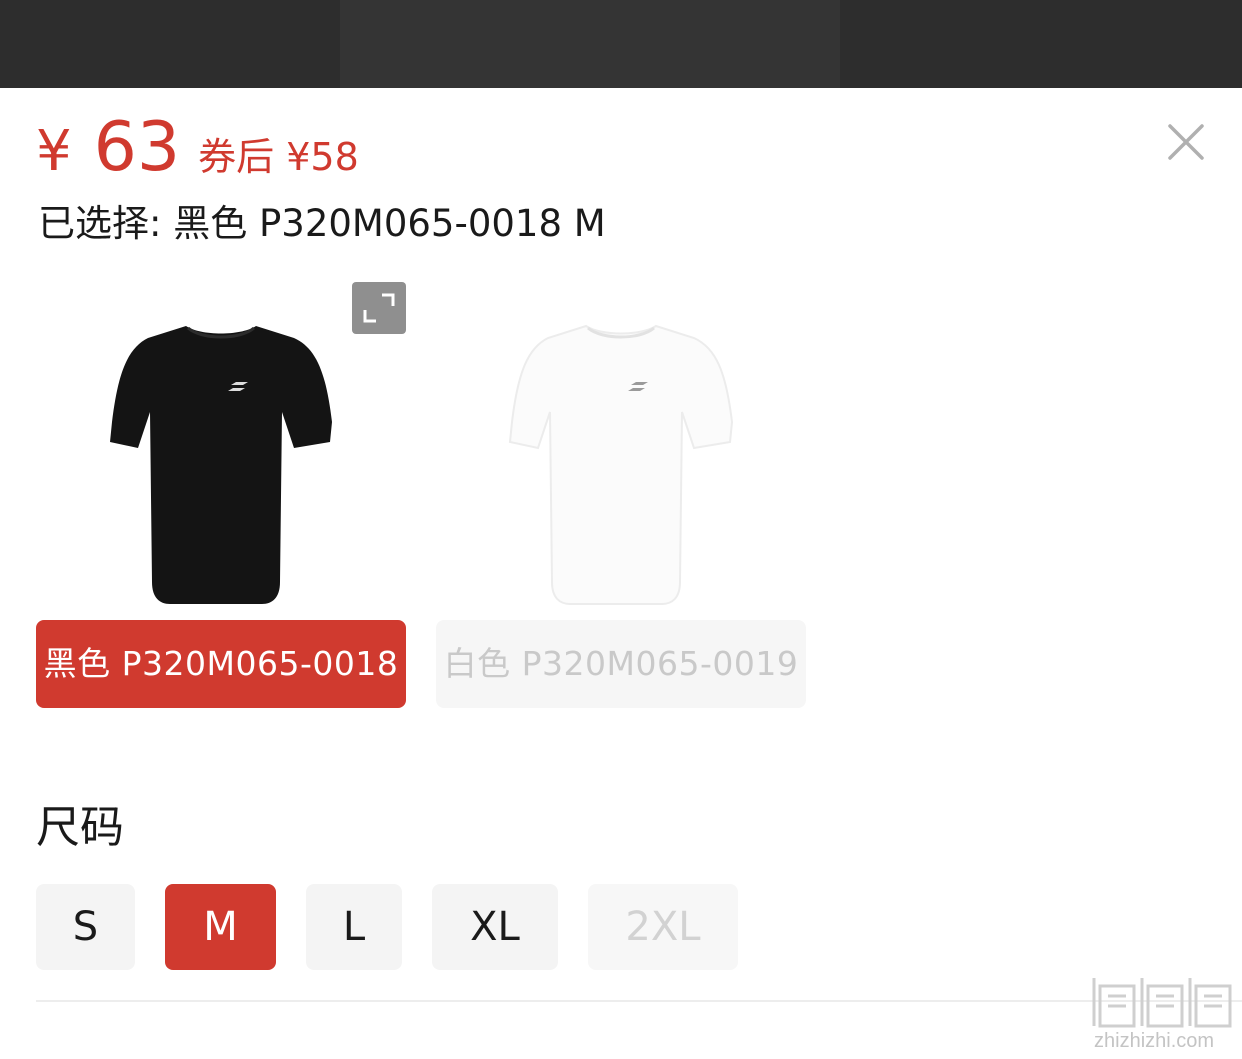  I want to click on price-row: ¥ 63 券后 ¥58, so click(197, 147).